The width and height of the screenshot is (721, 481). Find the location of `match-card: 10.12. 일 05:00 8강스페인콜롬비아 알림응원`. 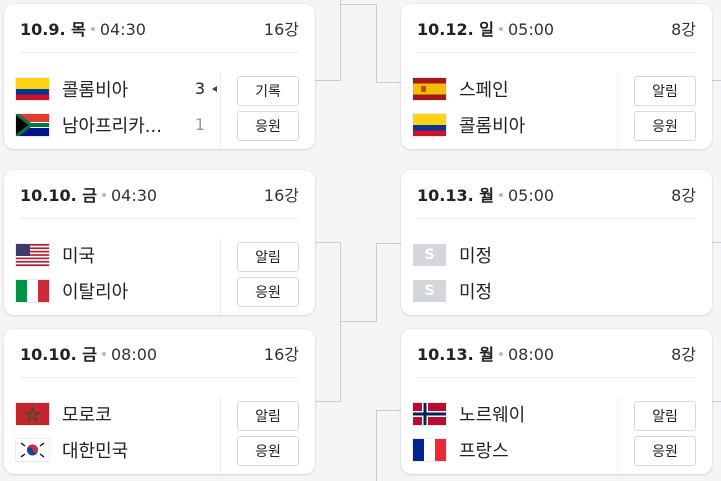

match-card: 10.12. 일 05:00 8강스페인콜롬비아 알림응원 is located at coordinates (556, 76).